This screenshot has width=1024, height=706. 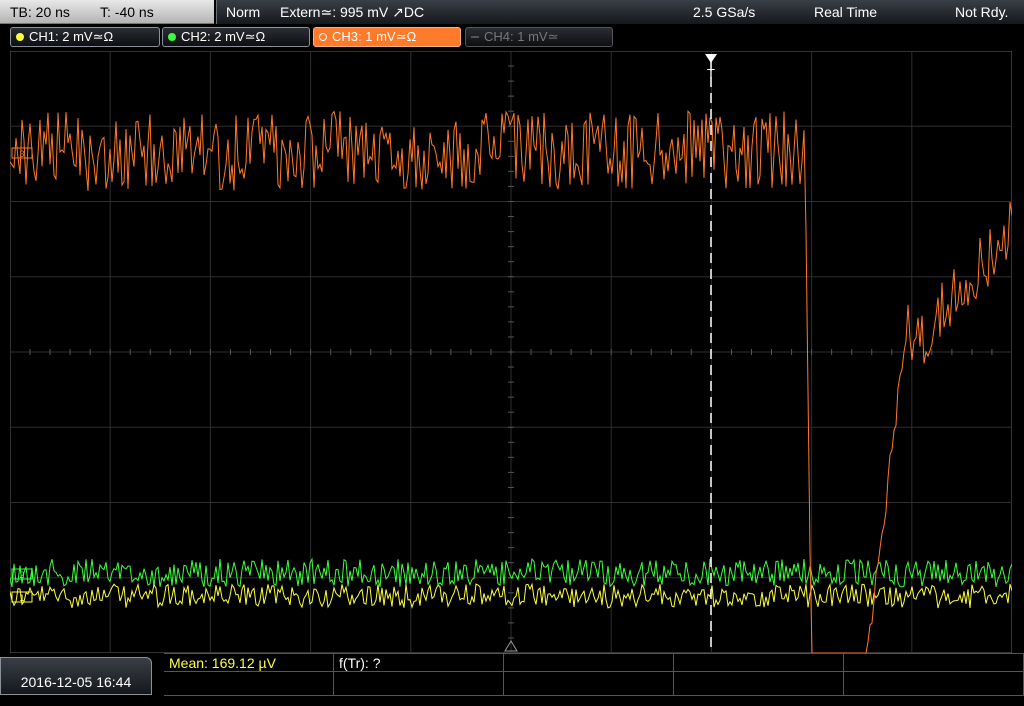 I want to click on channel-3-label: CH3: 1 mV≃Ω, so click(x=374, y=36).